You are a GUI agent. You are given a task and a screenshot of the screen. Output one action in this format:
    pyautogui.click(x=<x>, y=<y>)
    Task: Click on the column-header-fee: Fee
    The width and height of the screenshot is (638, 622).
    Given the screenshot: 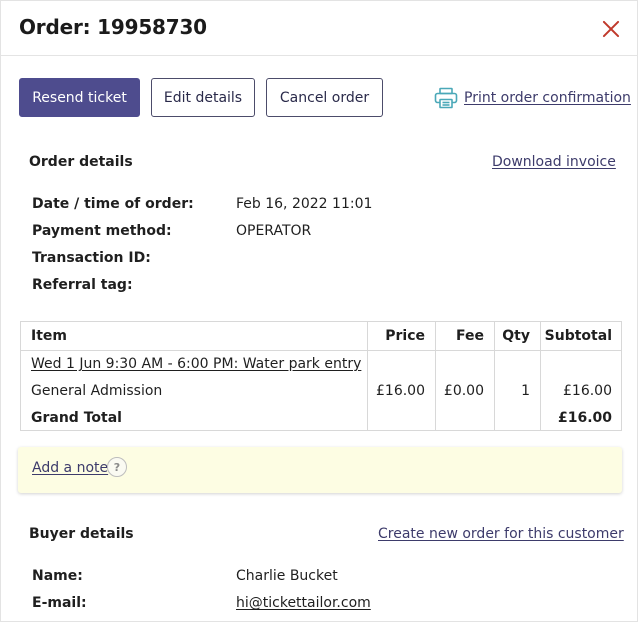 What is the action you would take?
    pyautogui.click(x=470, y=336)
    